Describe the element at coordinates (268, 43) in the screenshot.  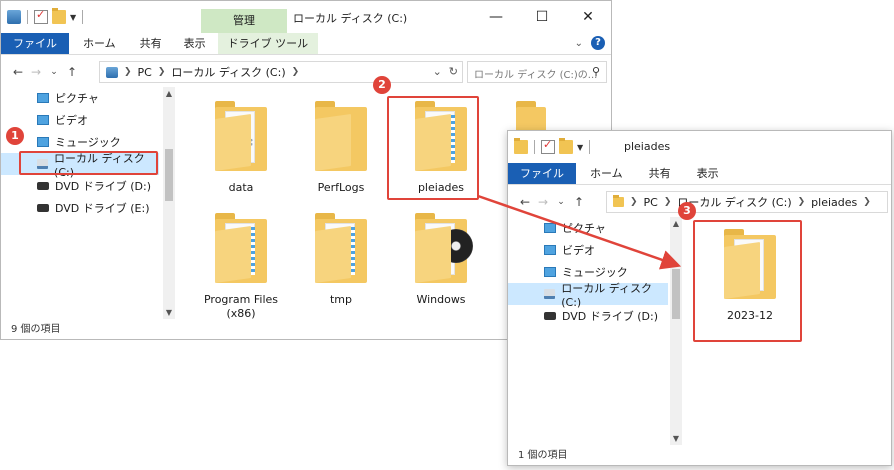
I see `tab-drive-tools: ドライブ ツール` at that location.